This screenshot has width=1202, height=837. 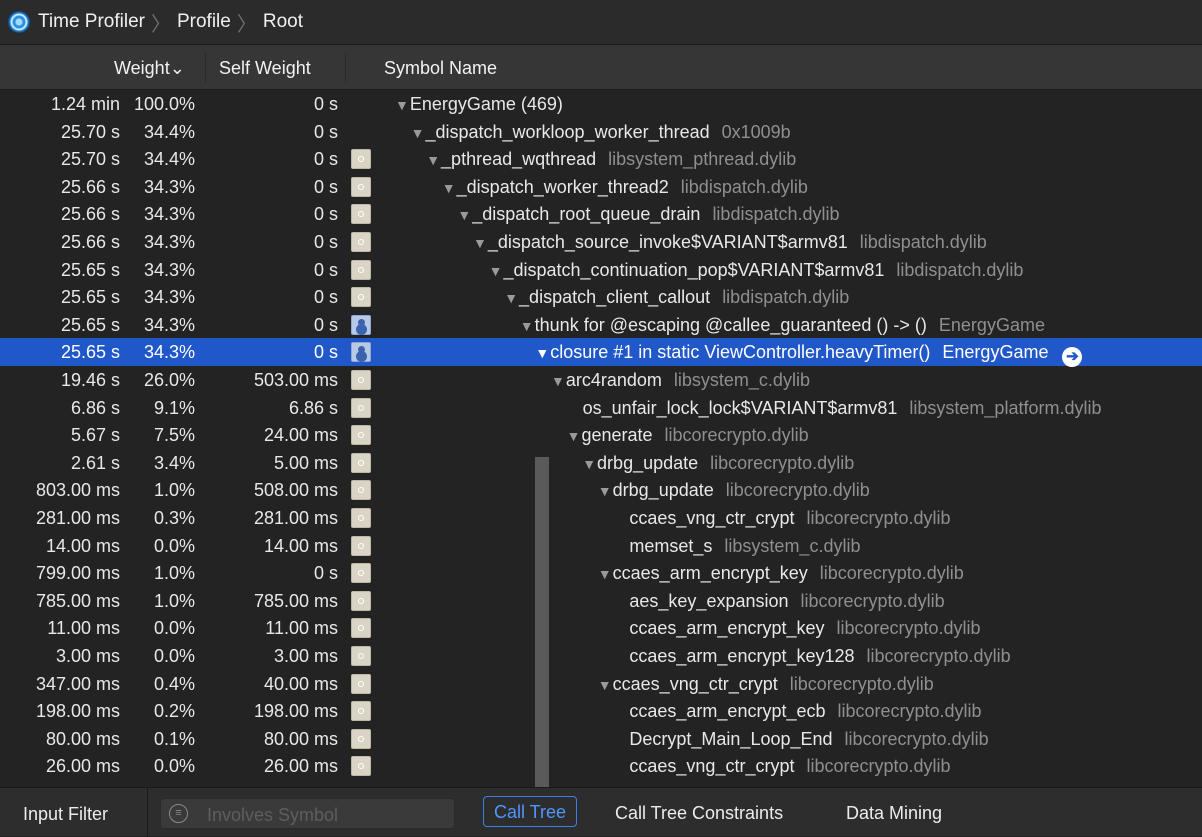 What do you see at coordinates (149, 68) in the screenshot?
I see `weight-column-header: Weight⌄` at bounding box center [149, 68].